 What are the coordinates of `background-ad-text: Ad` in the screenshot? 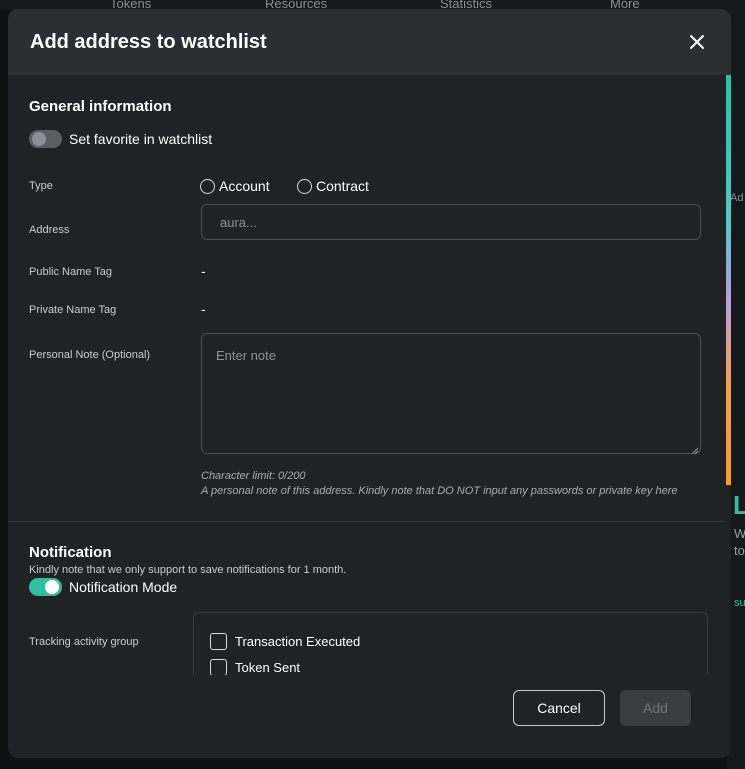 It's located at (737, 198).